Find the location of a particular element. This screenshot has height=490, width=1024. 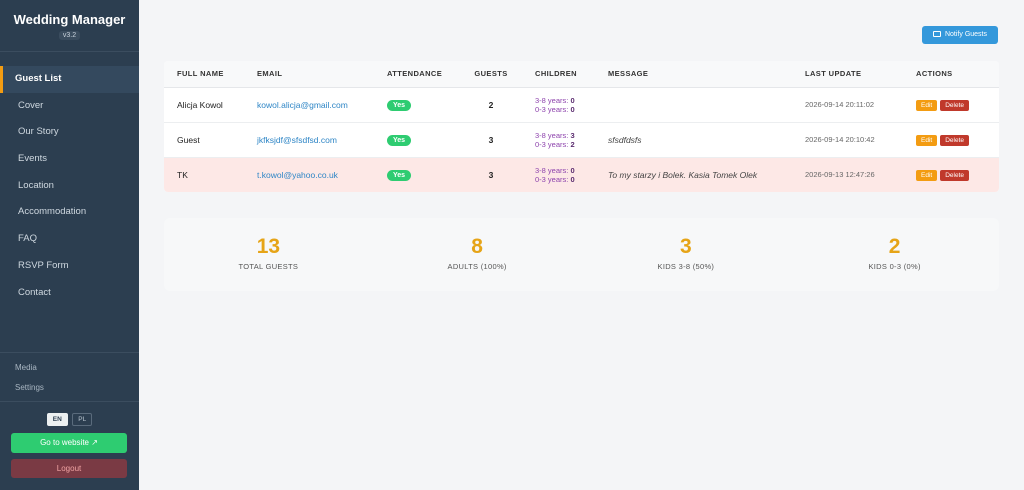

guest-email: t.kowol@yahoo.co.uk is located at coordinates (297, 175).